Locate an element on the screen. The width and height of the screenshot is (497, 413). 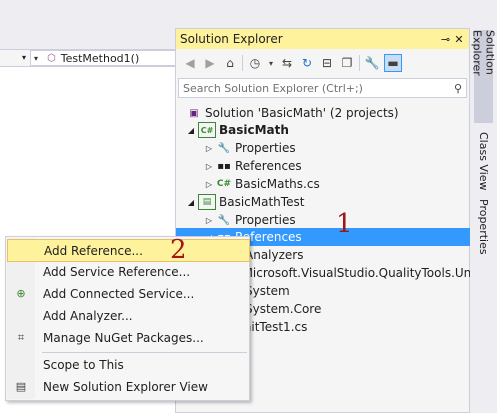
solution-explorer-toolbar: ◀ ▶ ⌂ ◷ ▾ ⇆ ↻ ⊟ ❐ 🔧 ▬ is located at coordinates (322, 63).